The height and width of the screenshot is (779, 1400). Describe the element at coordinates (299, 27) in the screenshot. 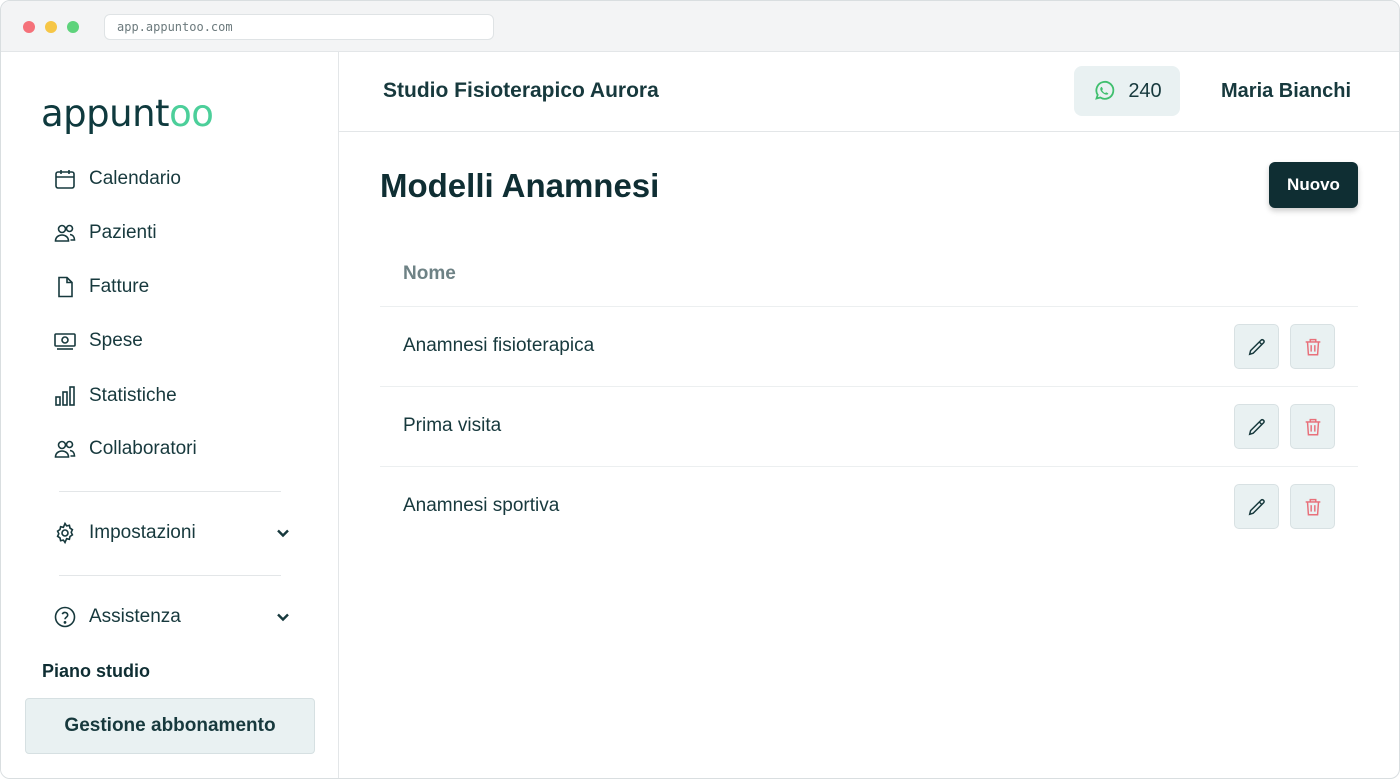

I see `address-bar: app.appuntoo.com` at that location.